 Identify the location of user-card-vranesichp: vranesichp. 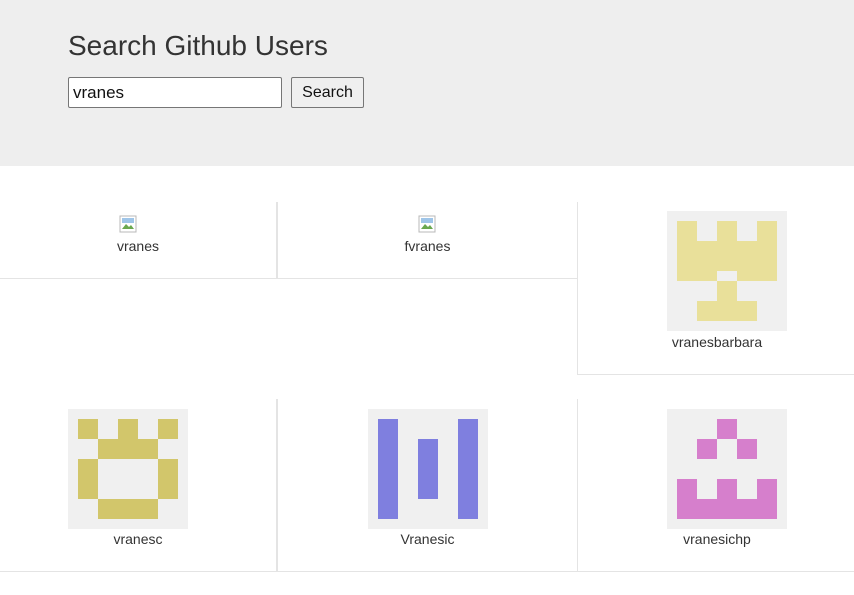
(715, 485).